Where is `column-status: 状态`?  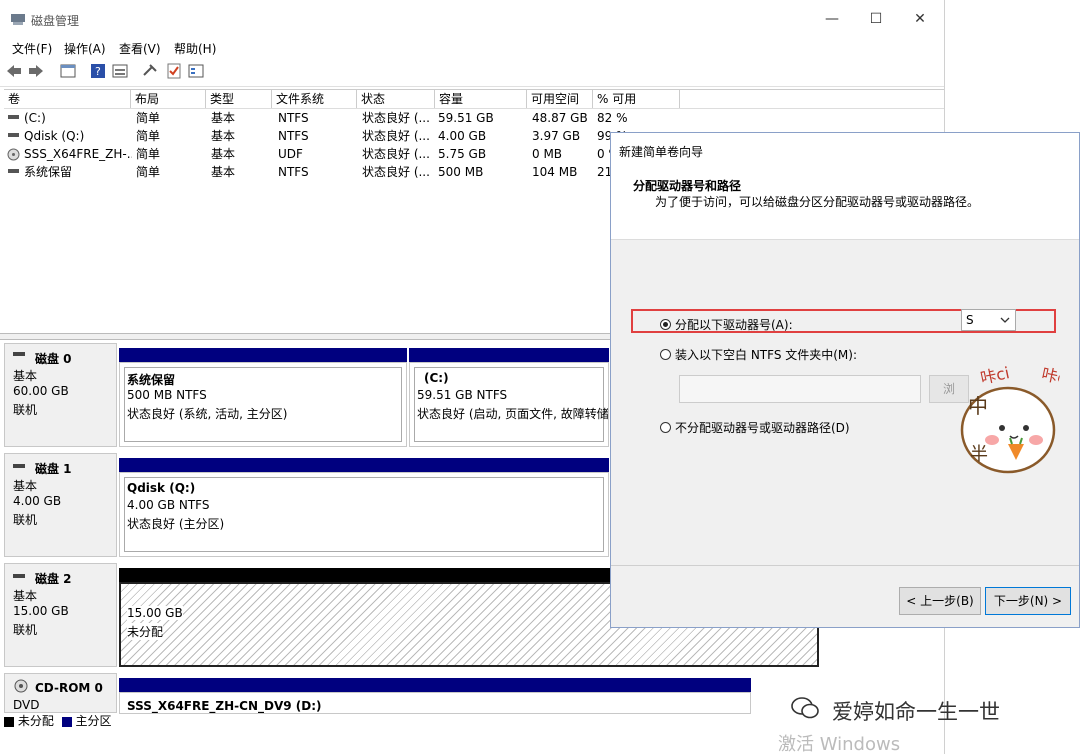 column-status: 状态 is located at coordinates (396, 99).